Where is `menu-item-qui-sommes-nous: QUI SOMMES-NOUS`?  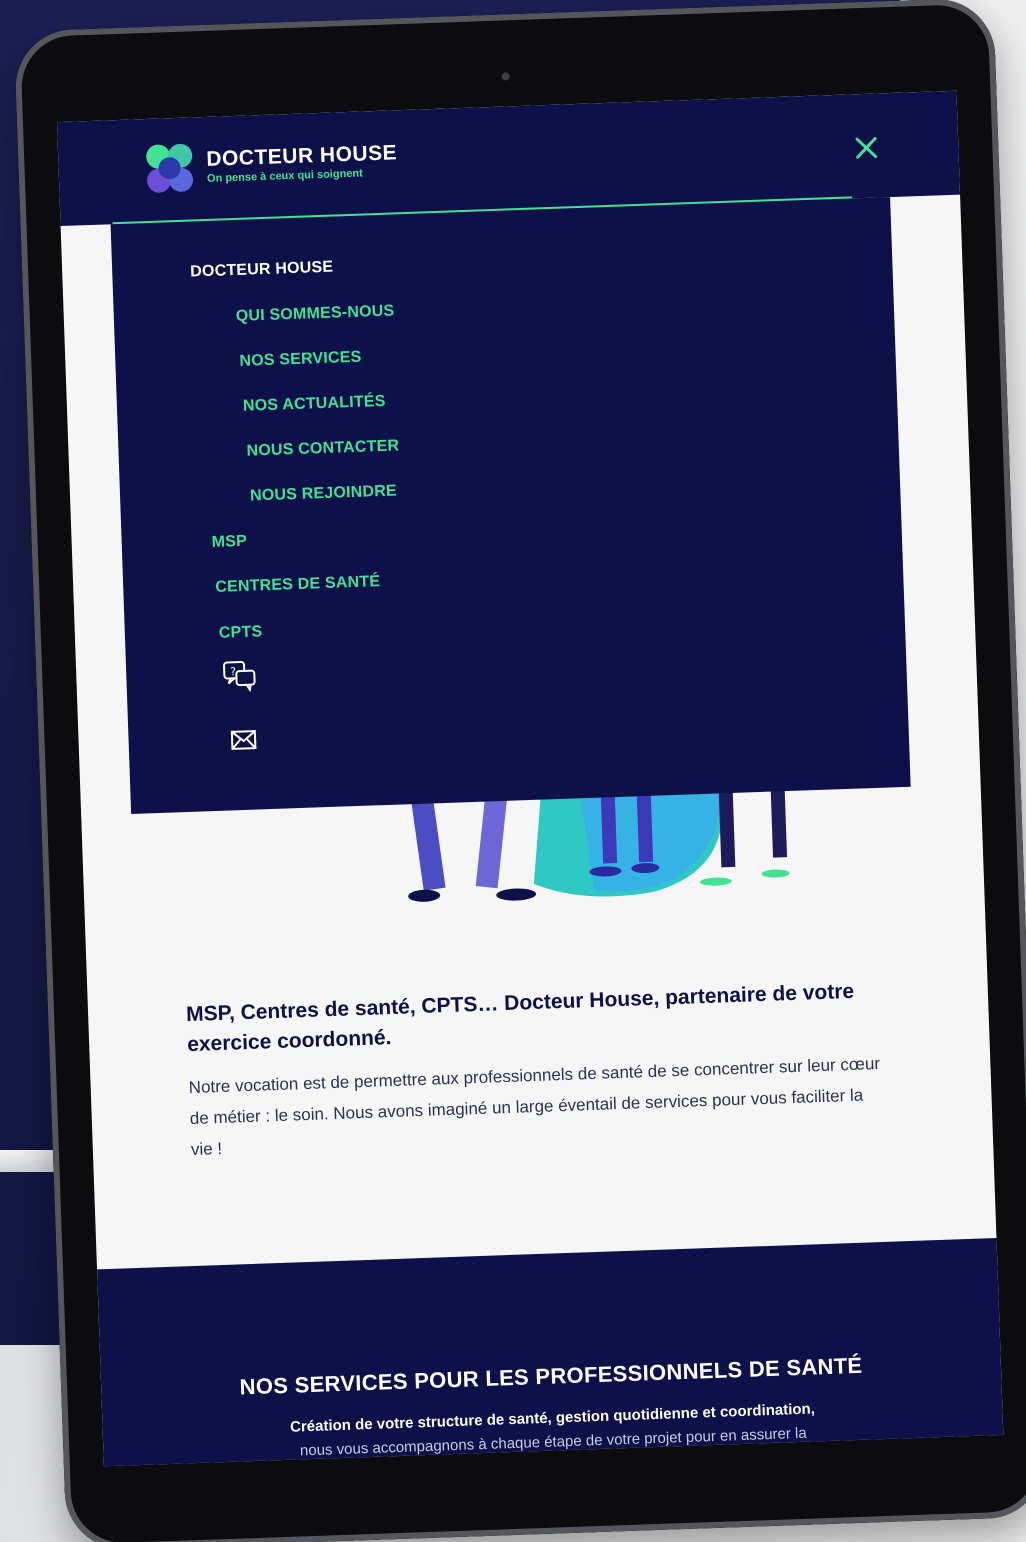
menu-item-qui-sommes-nous: QUI SOMMES-NOUS is located at coordinates (315, 314).